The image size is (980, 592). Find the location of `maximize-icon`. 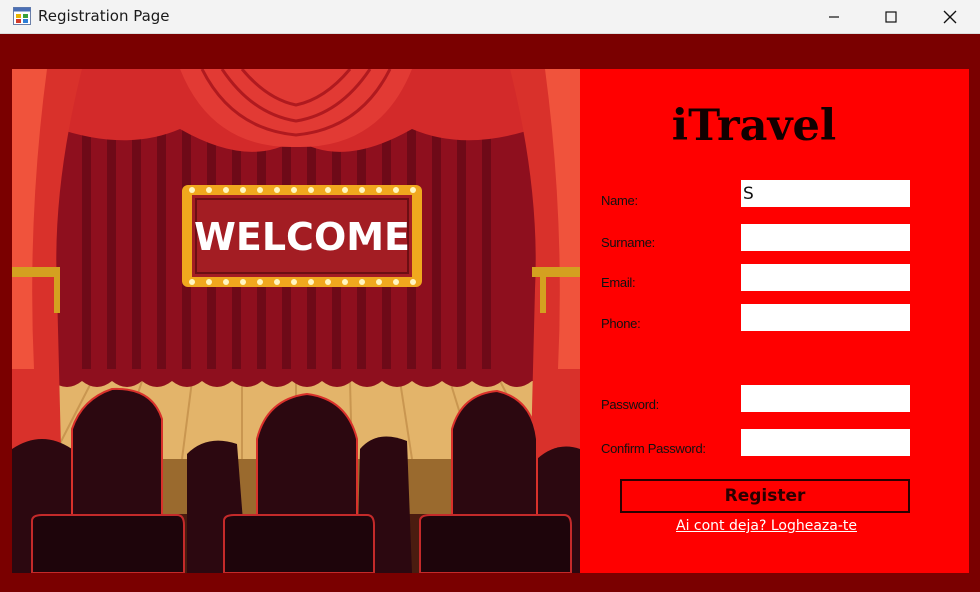

maximize-icon is located at coordinates (891, 16).